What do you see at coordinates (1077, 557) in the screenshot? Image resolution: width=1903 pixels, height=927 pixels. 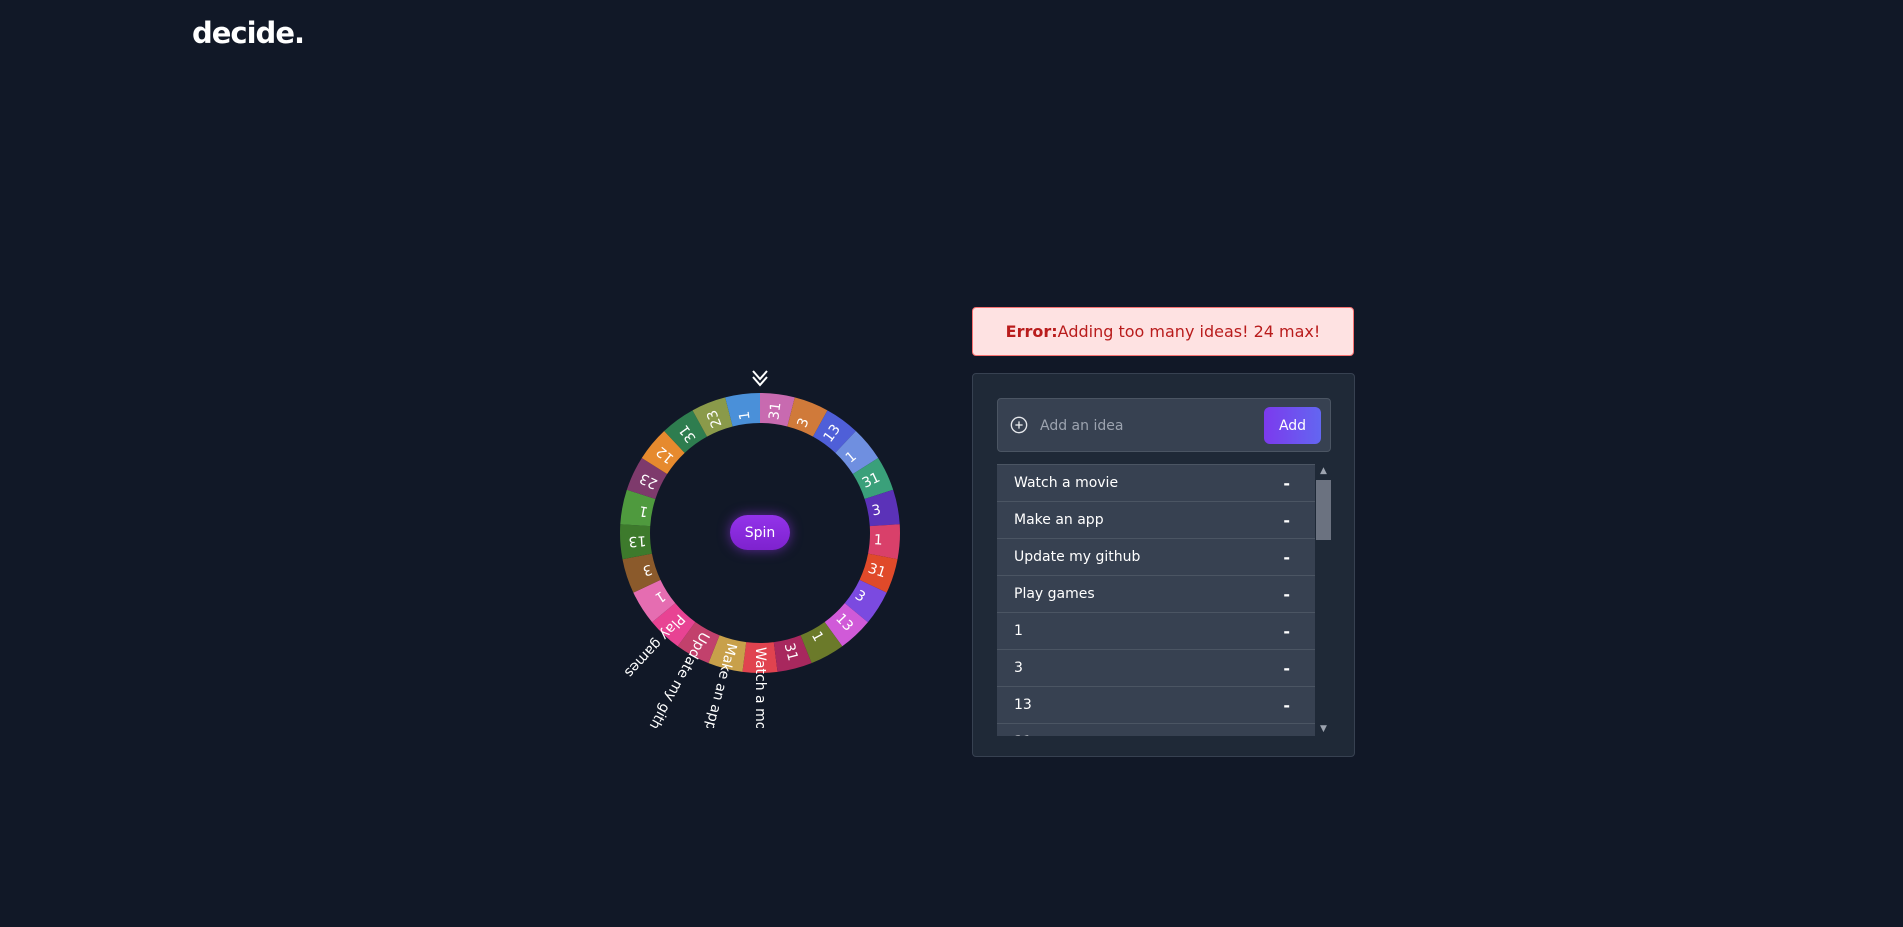 I see `list-item-label: Update my github` at bounding box center [1077, 557].